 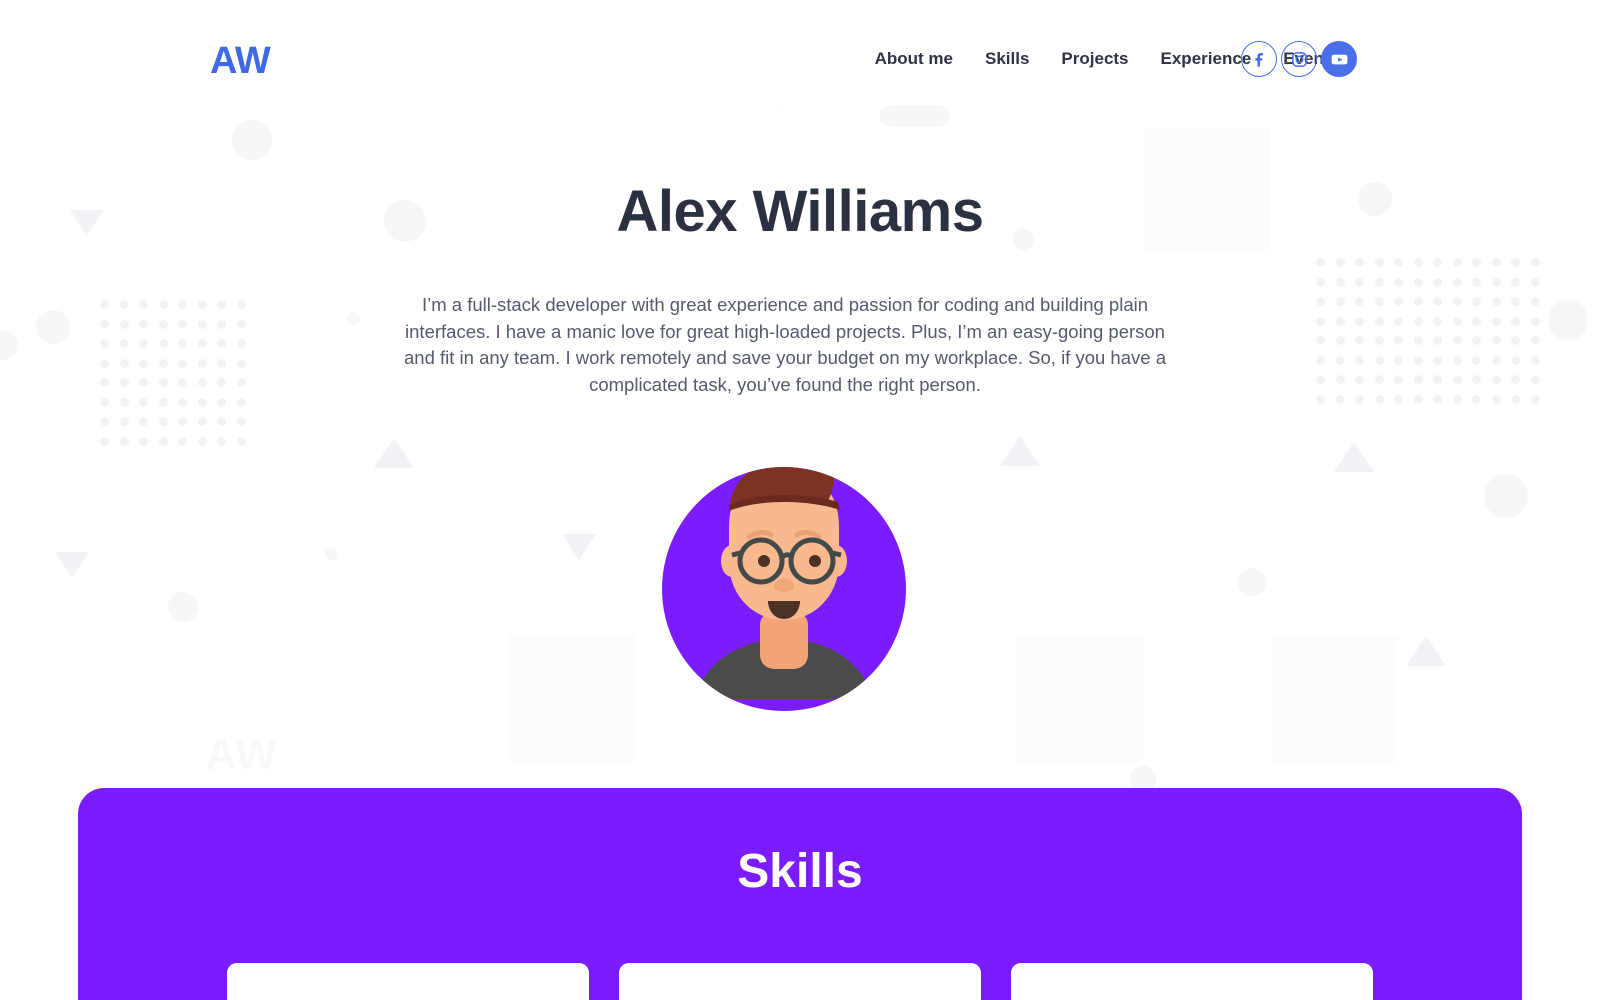 I want to click on nav-item-about-me: About me, so click(x=922, y=59).